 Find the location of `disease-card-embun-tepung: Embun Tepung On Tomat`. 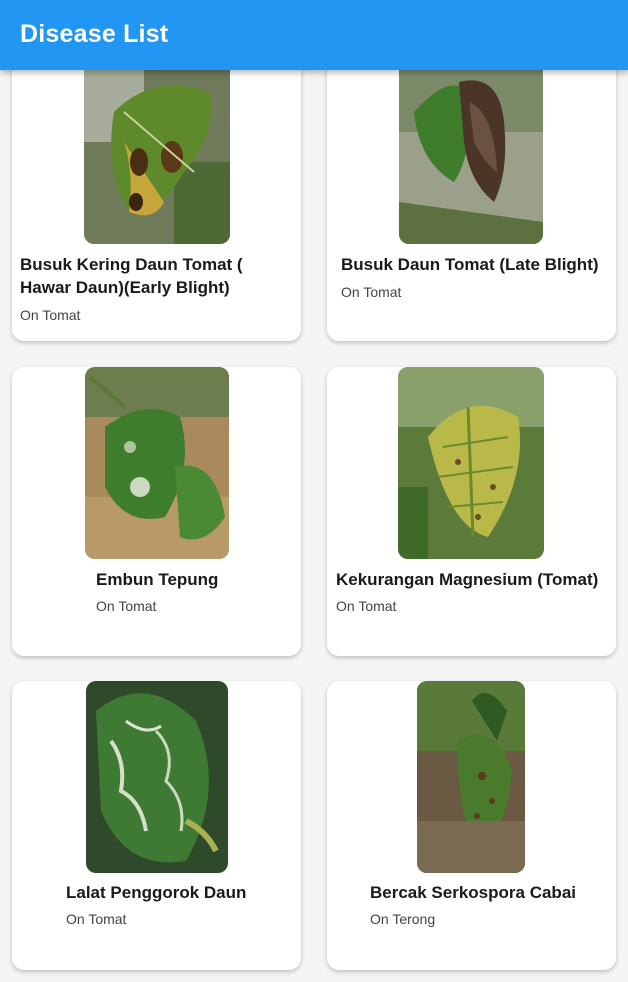

disease-card-embun-tepung: Embun Tepung On Tomat is located at coordinates (156, 511).